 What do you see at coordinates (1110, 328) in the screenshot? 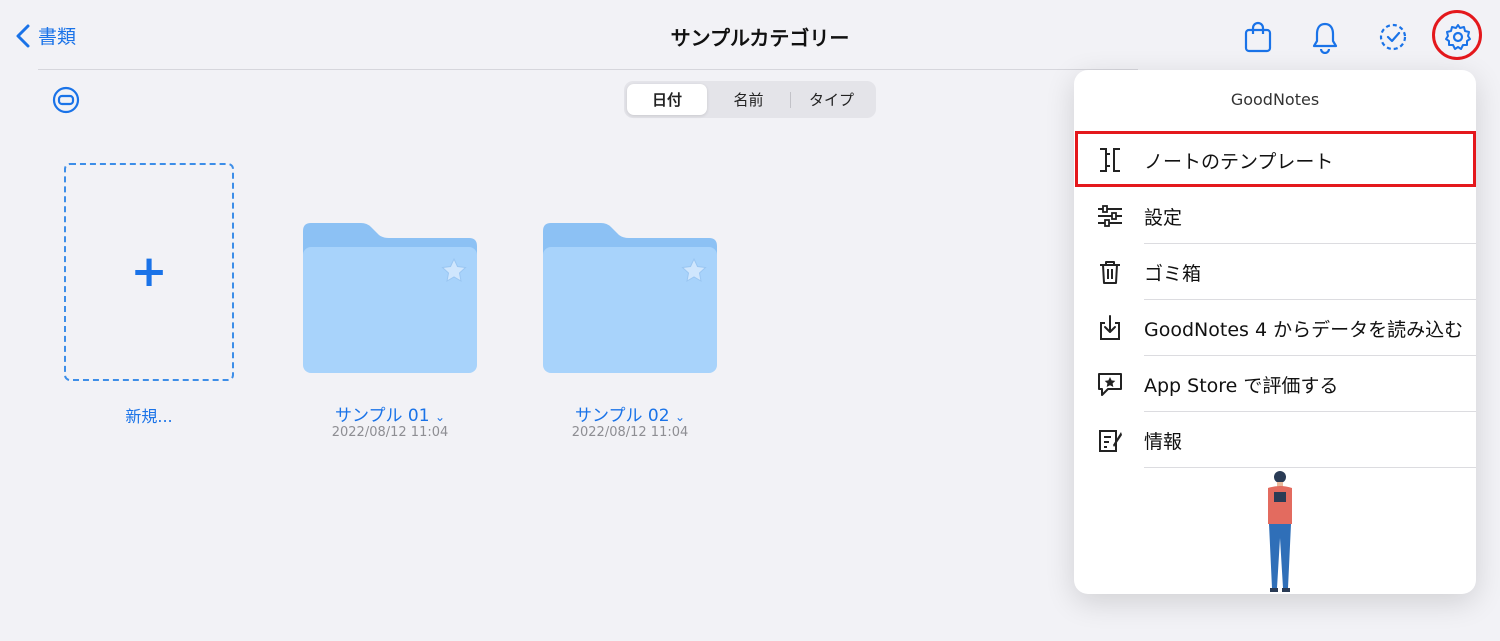
I see `import-icon` at bounding box center [1110, 328].